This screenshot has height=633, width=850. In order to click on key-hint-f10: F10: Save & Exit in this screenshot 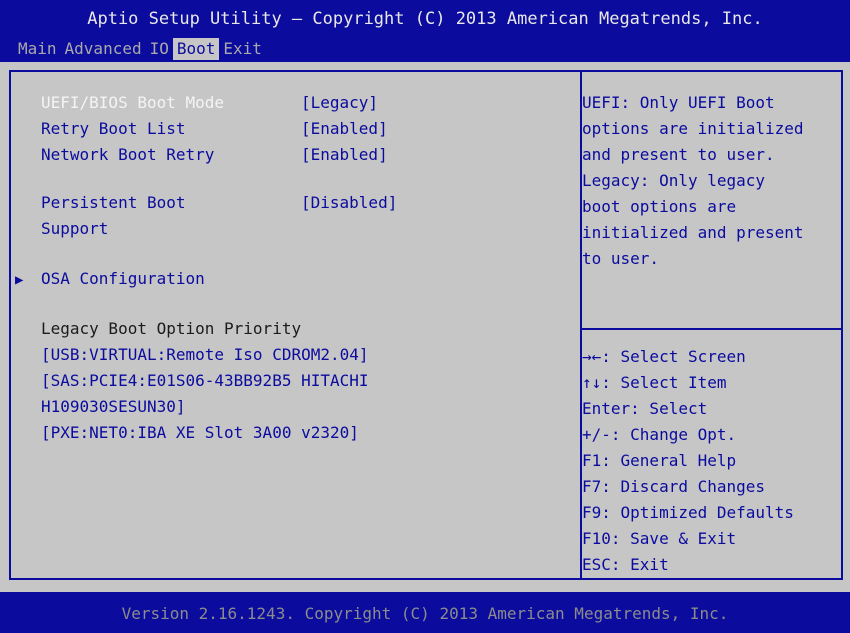, I will do `click(659, 538)`.